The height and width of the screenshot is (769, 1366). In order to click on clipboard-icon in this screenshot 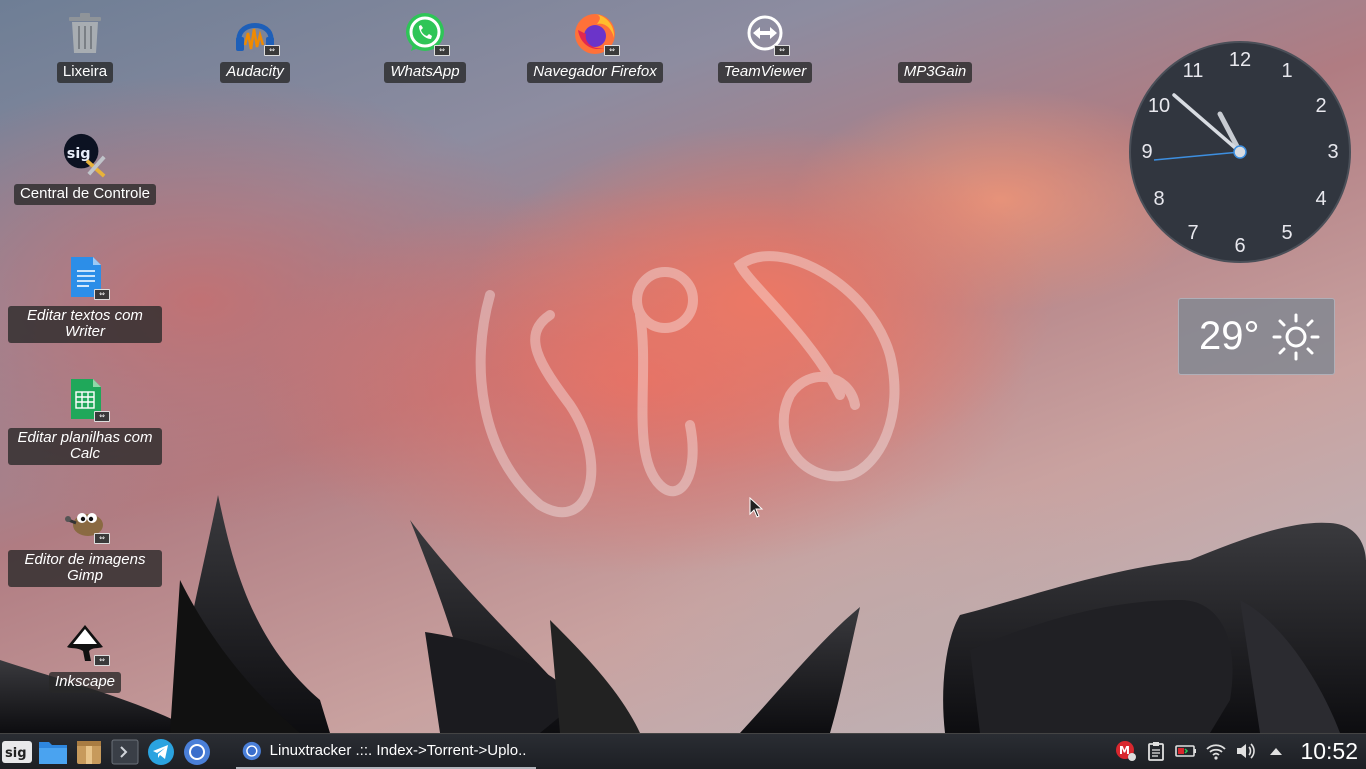, I will do `click(1156, 751)`.